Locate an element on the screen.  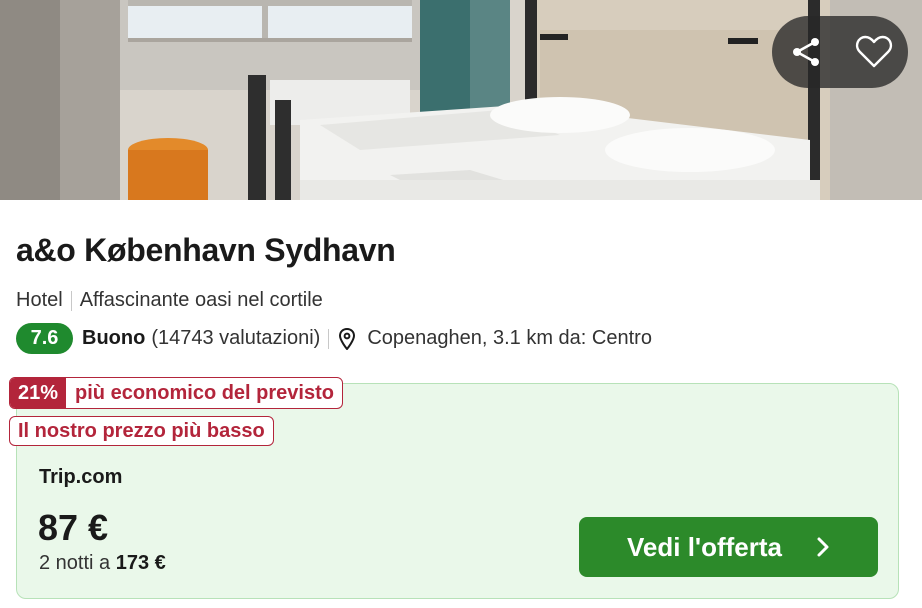
total-price: 173 € is located at coordinates (140, 563).